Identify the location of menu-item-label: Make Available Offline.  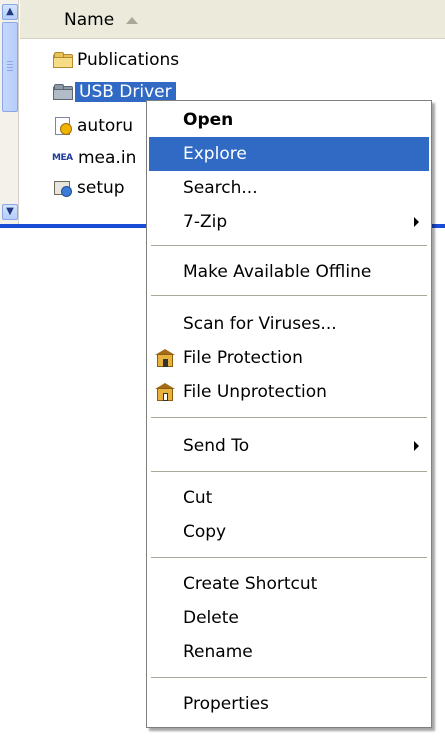
(277, 272).